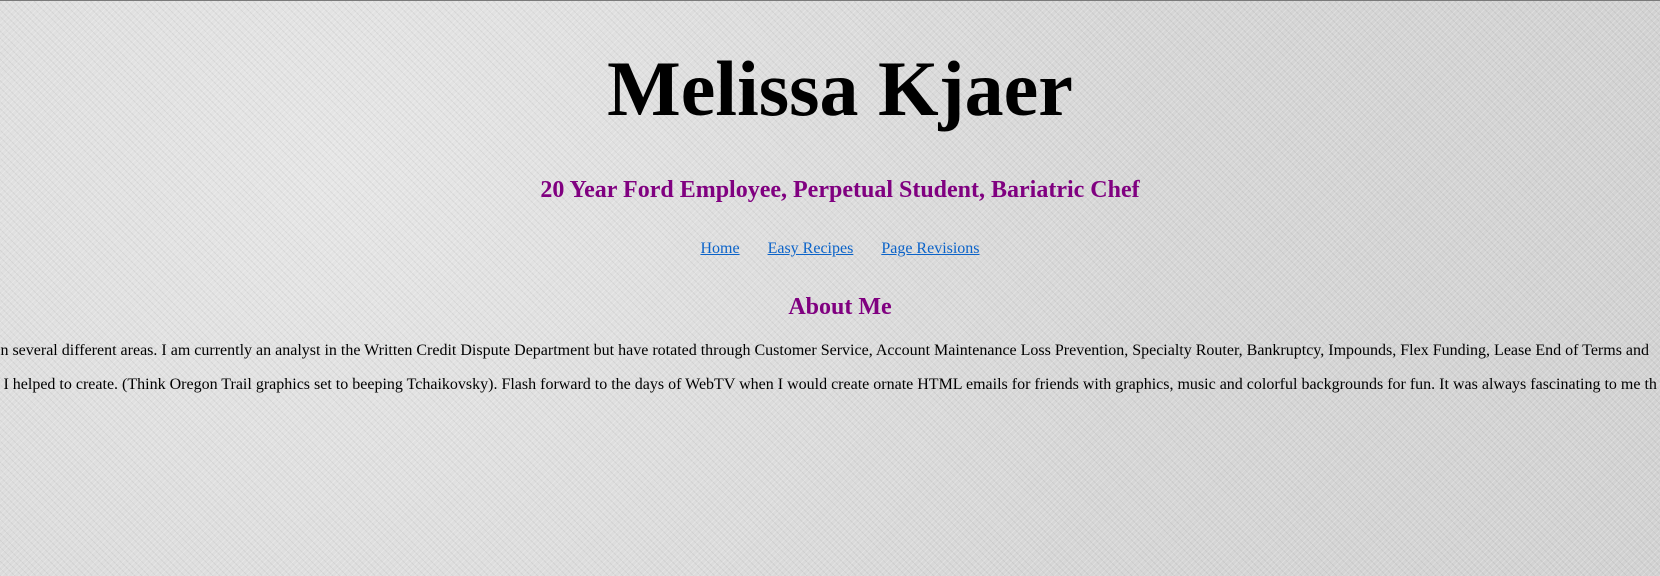 Image resolution: width=1660 pixels, height=576 pixels. What do you see at coordinates (830, 0) in the screenshot?
I see `top-border` at bounding box center [830, 0].